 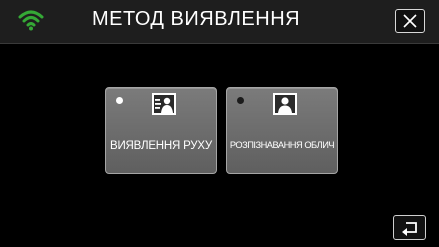 I want to click on radio-unselected-indicator, so click(x=240, y=100).